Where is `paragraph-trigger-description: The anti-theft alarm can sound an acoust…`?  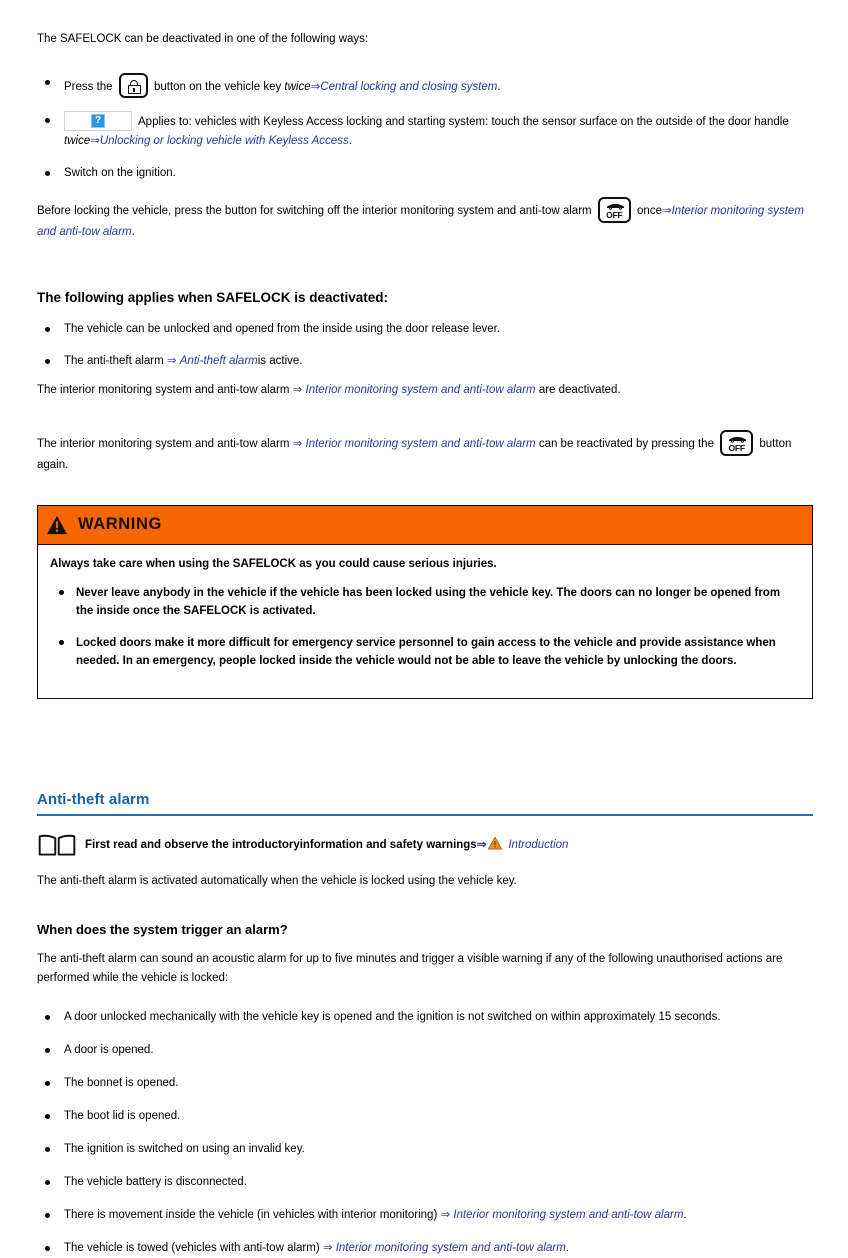
paragraph-trigger-description: The anti-theft alarm can sound an acoust… is located at coordinates (410, 969).